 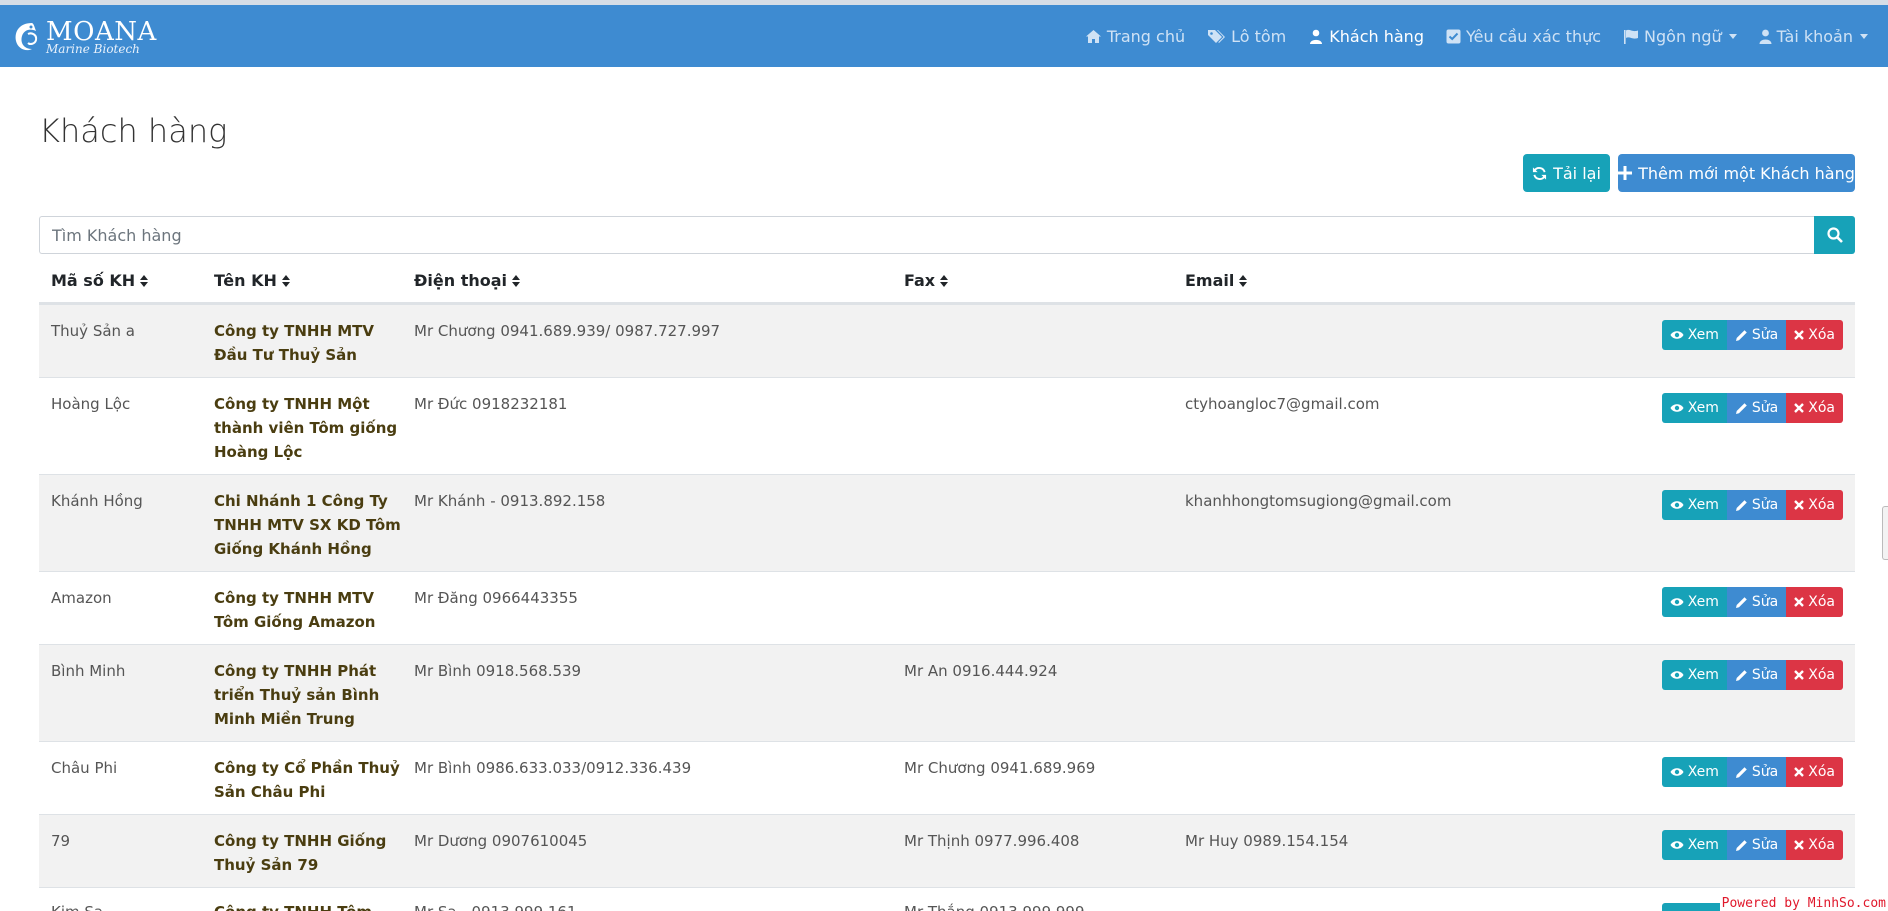 What do you see at coordinates (1135, 36) in the screenshot?
I see `nav-item-home: Trang chủ` at bounding box center [1135, 36].